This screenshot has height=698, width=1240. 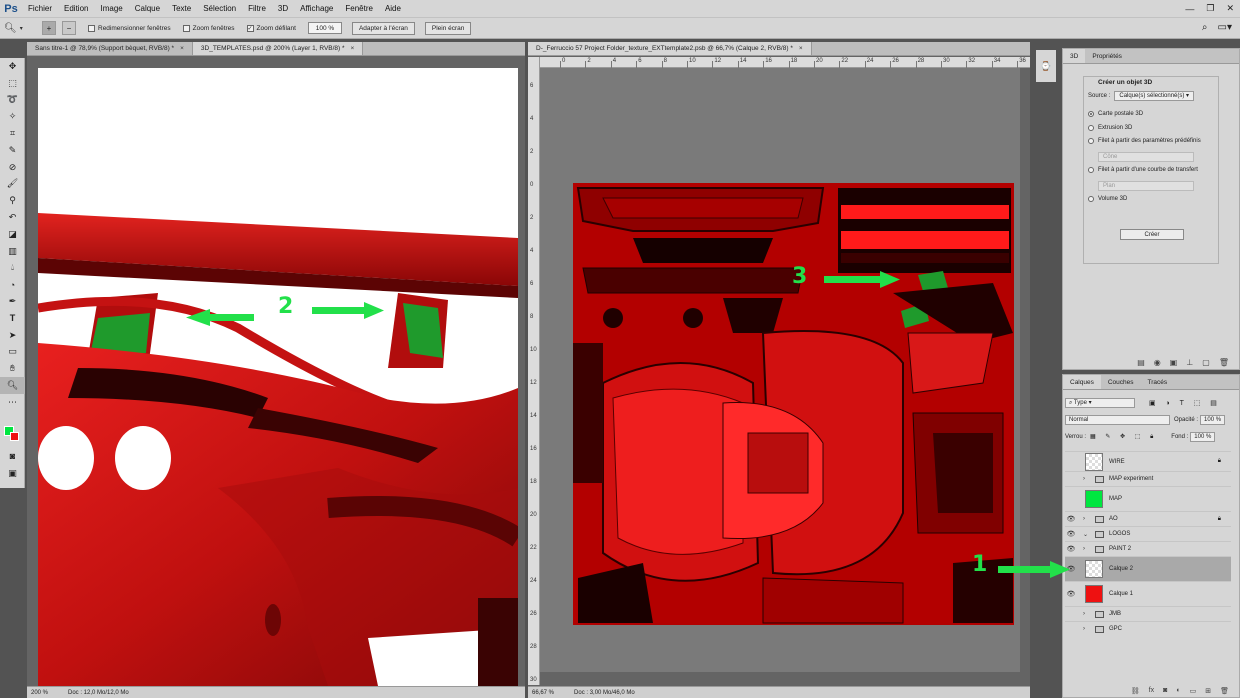 What do you see at coordinates (286, 306) in the screenshot?
I see `annotation-label-2: 2` at bounding box center [286, 306].